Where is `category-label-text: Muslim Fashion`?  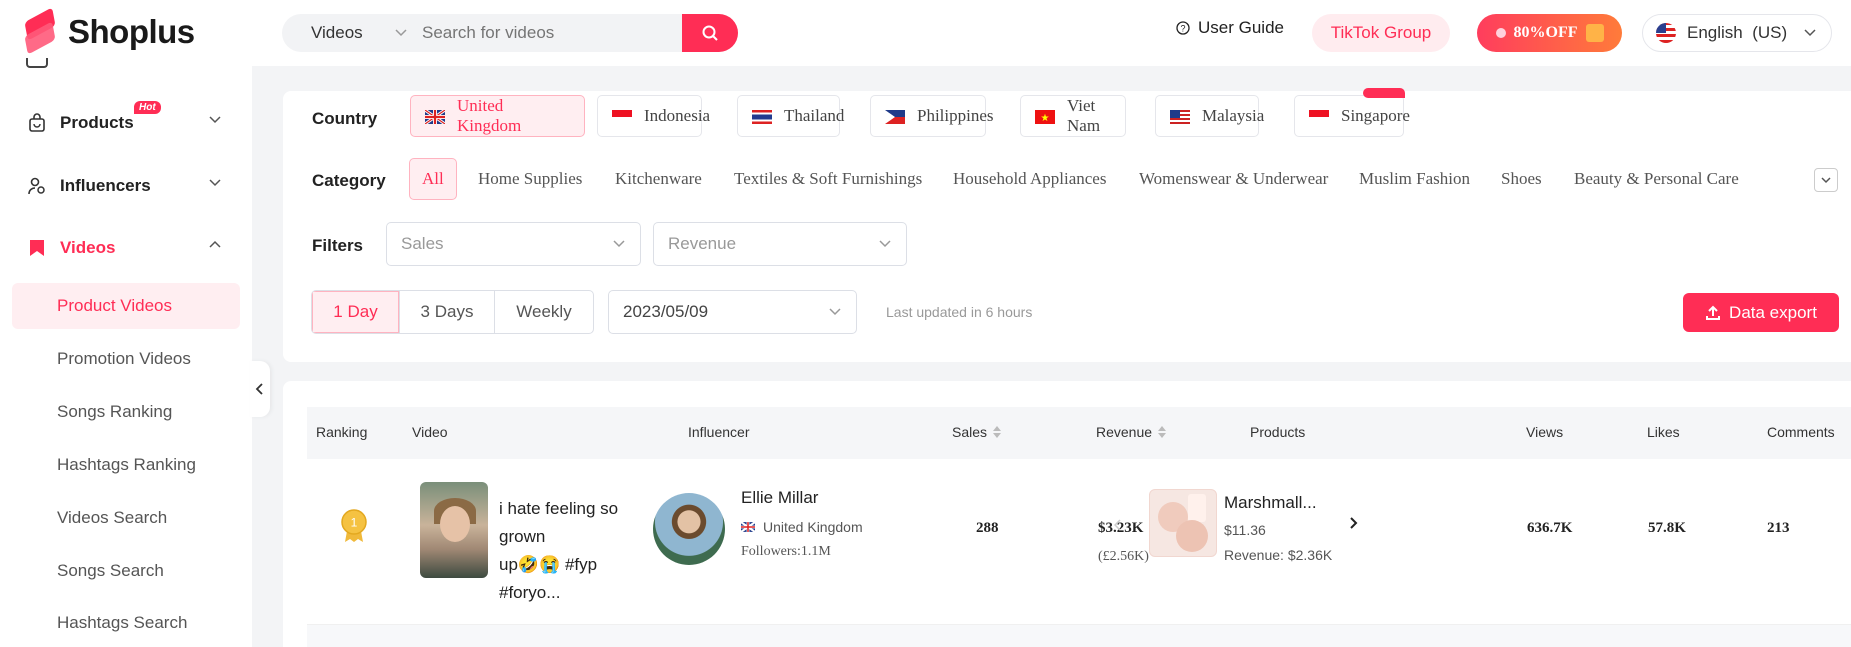
category-label-text: Muslim Fashion is located at coordinates (1414, 178).